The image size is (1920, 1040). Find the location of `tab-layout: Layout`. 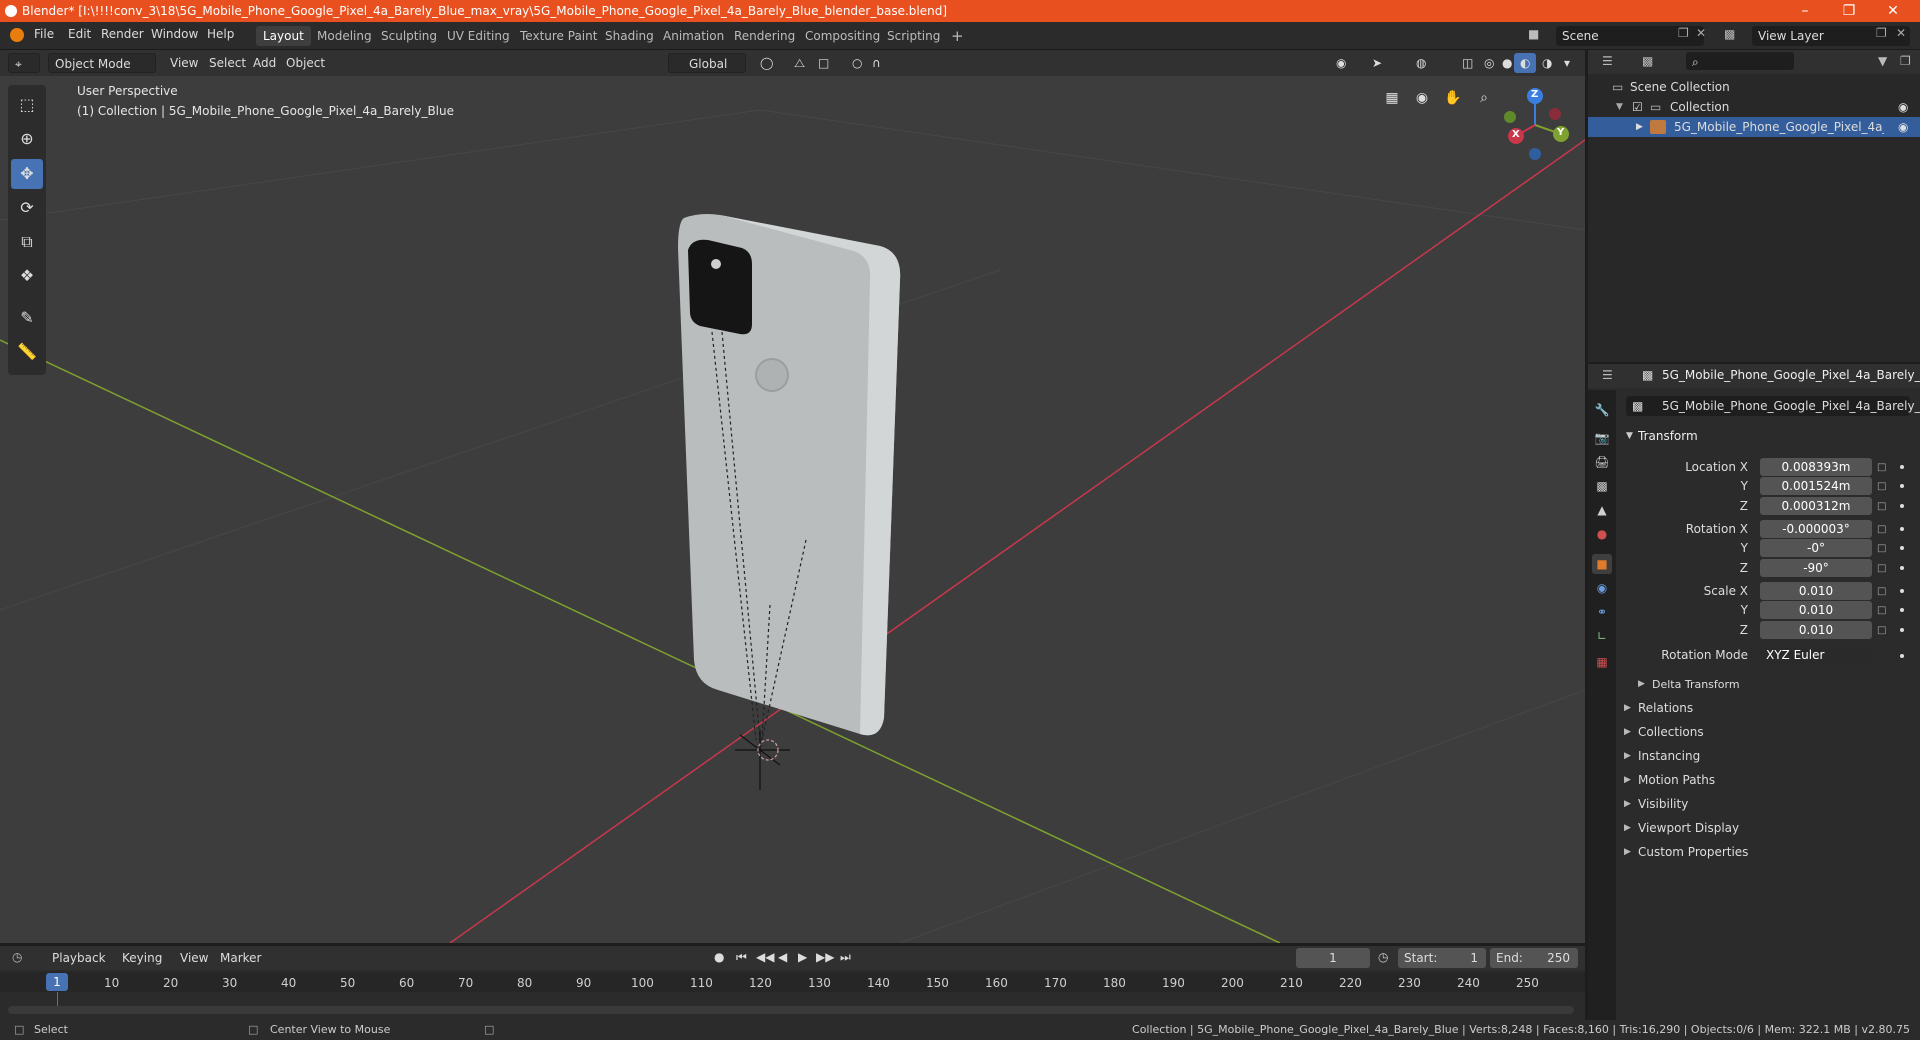

tab-layout: Layout is located at coordinates (283, 36).